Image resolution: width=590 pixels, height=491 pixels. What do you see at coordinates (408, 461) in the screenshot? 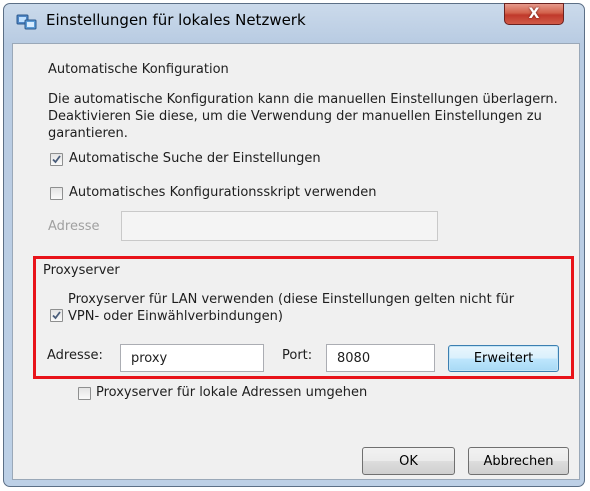
I see `ok-button: OK` at bounding box center [408, 461].